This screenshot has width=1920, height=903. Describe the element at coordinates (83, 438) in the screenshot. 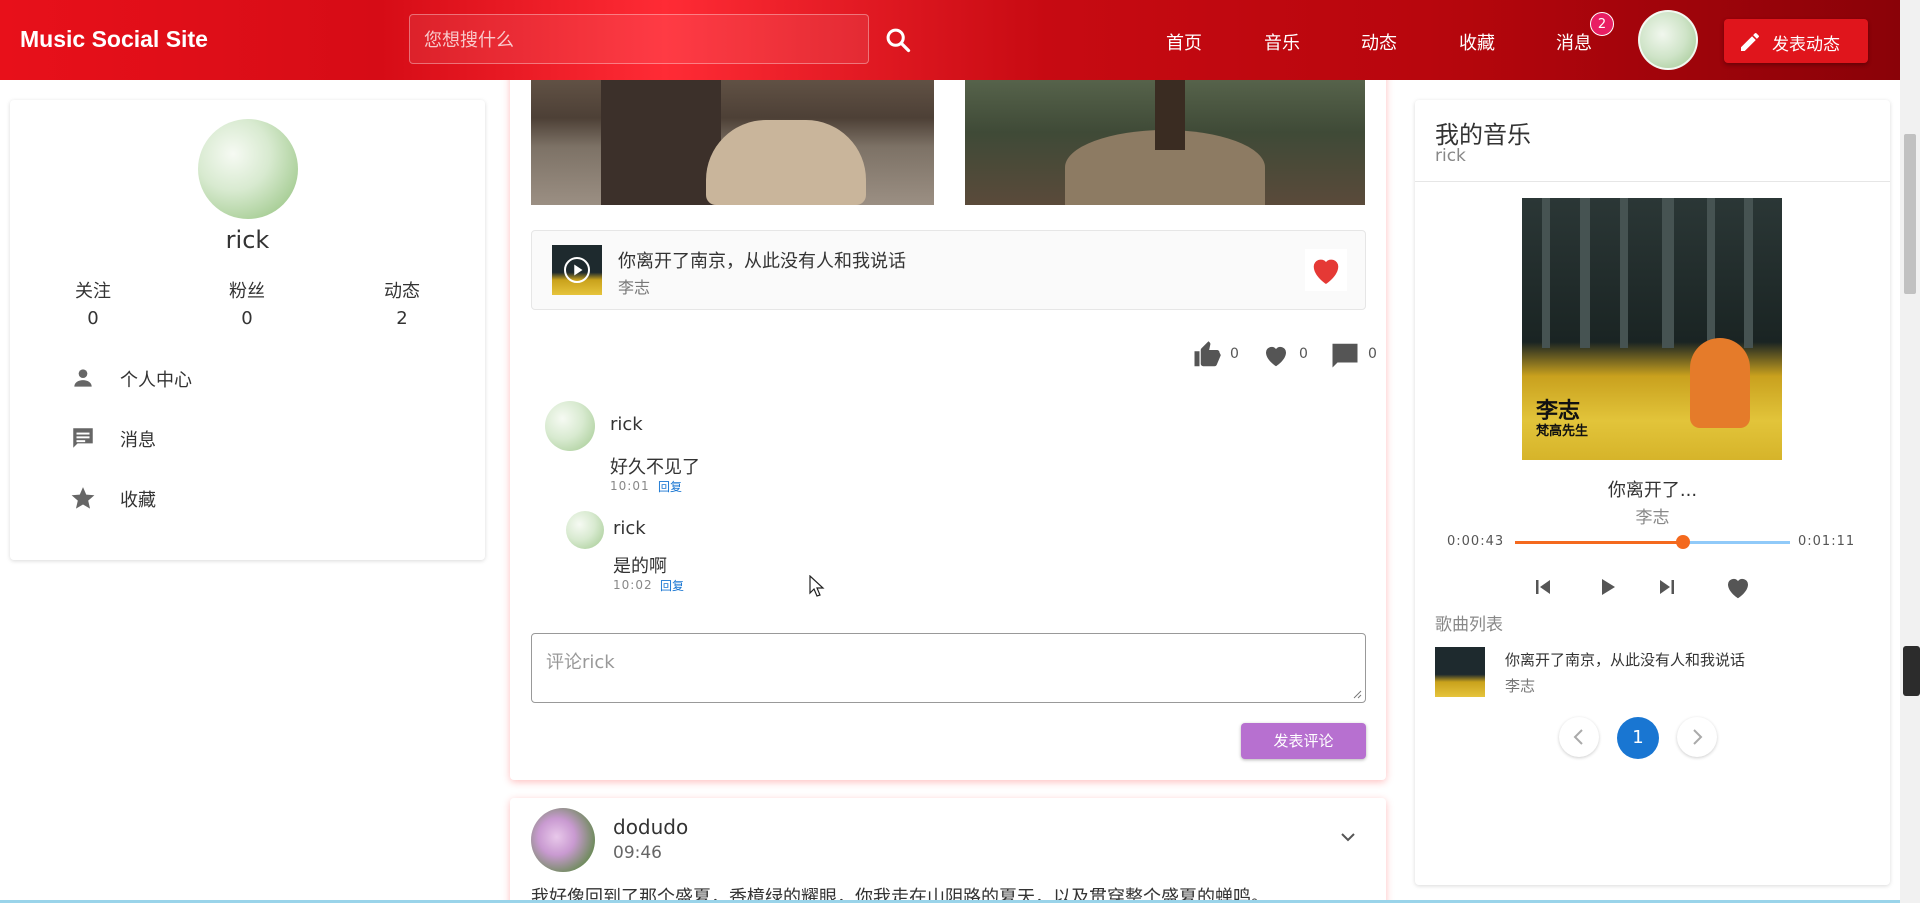

I see `message-icon` at that location.